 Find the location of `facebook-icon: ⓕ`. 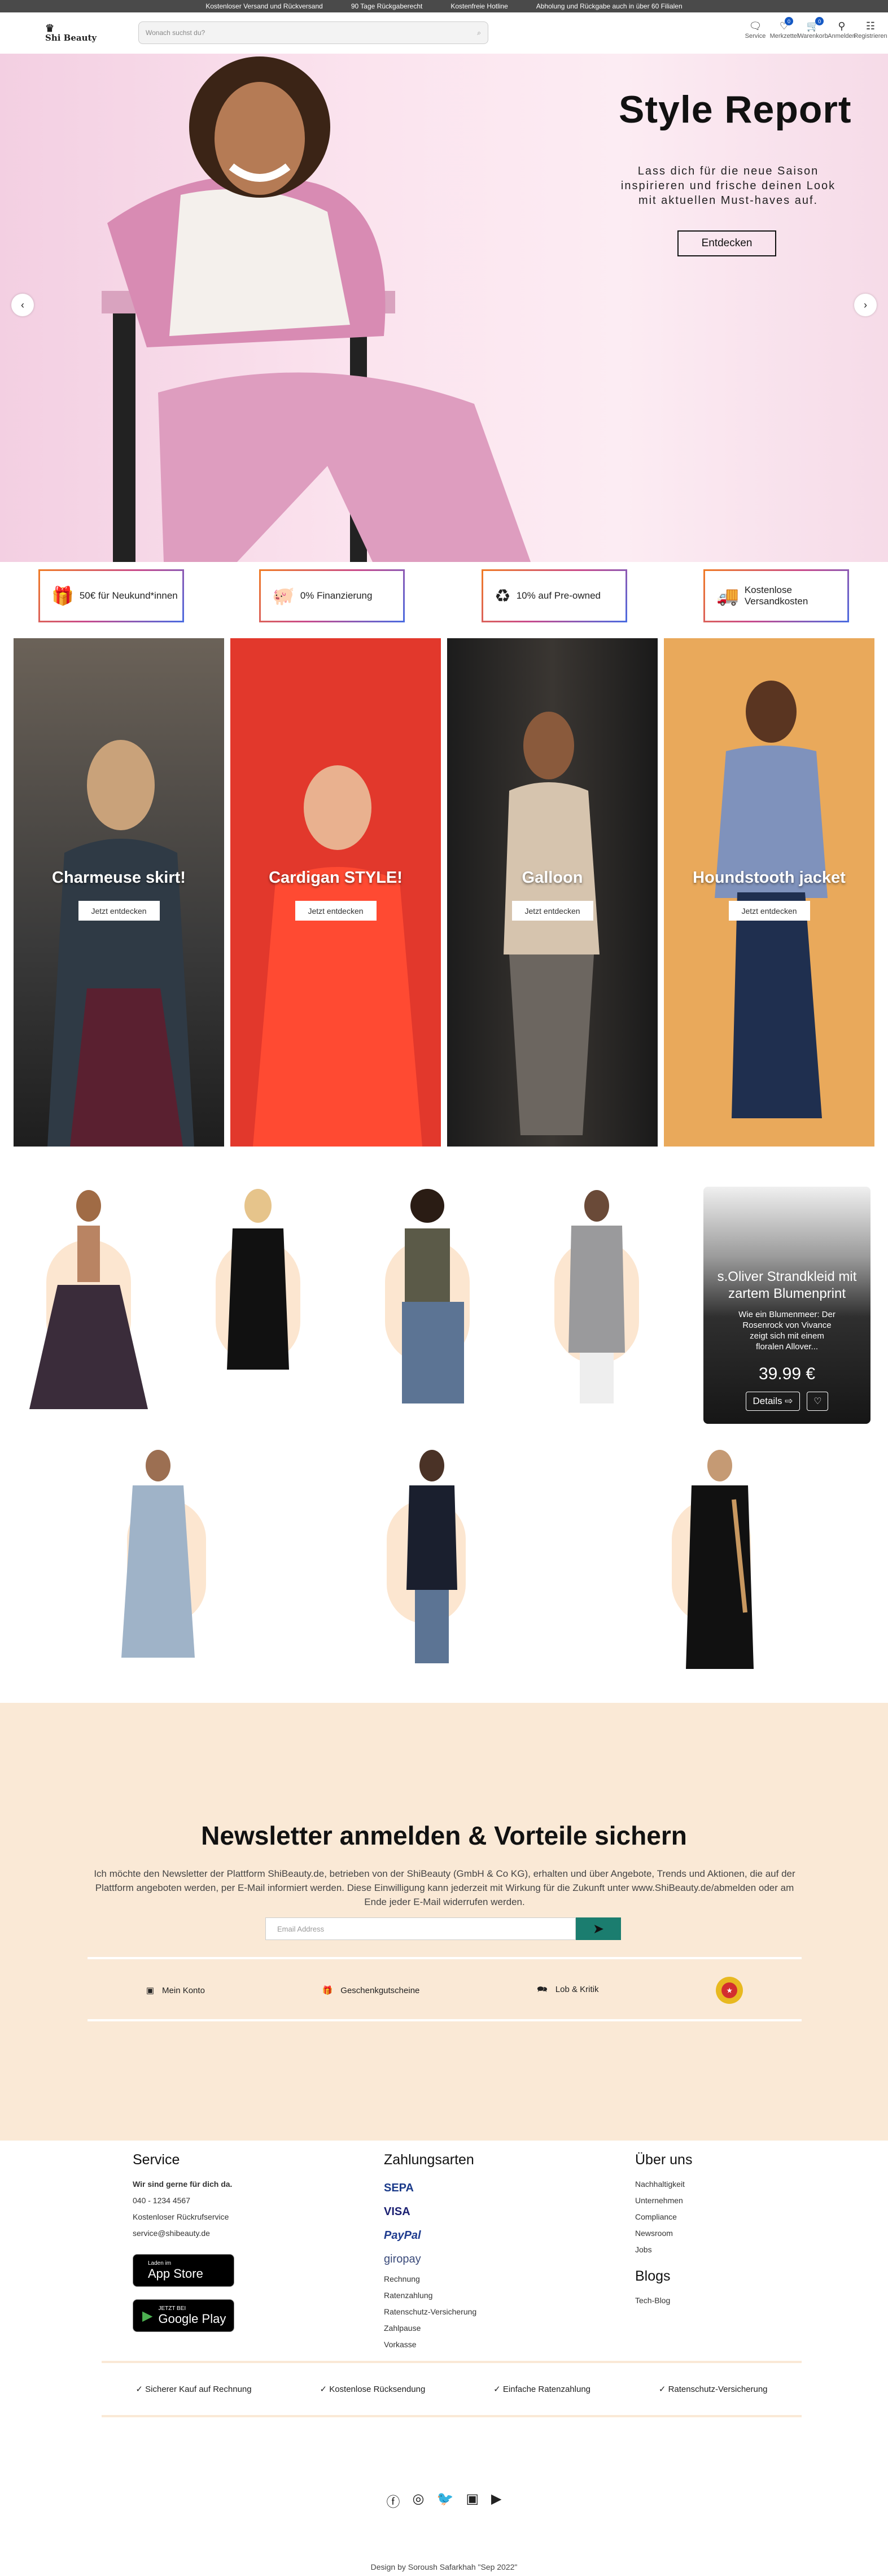

facebook-icon: ⓕ is located at coordinates (393, 2500).